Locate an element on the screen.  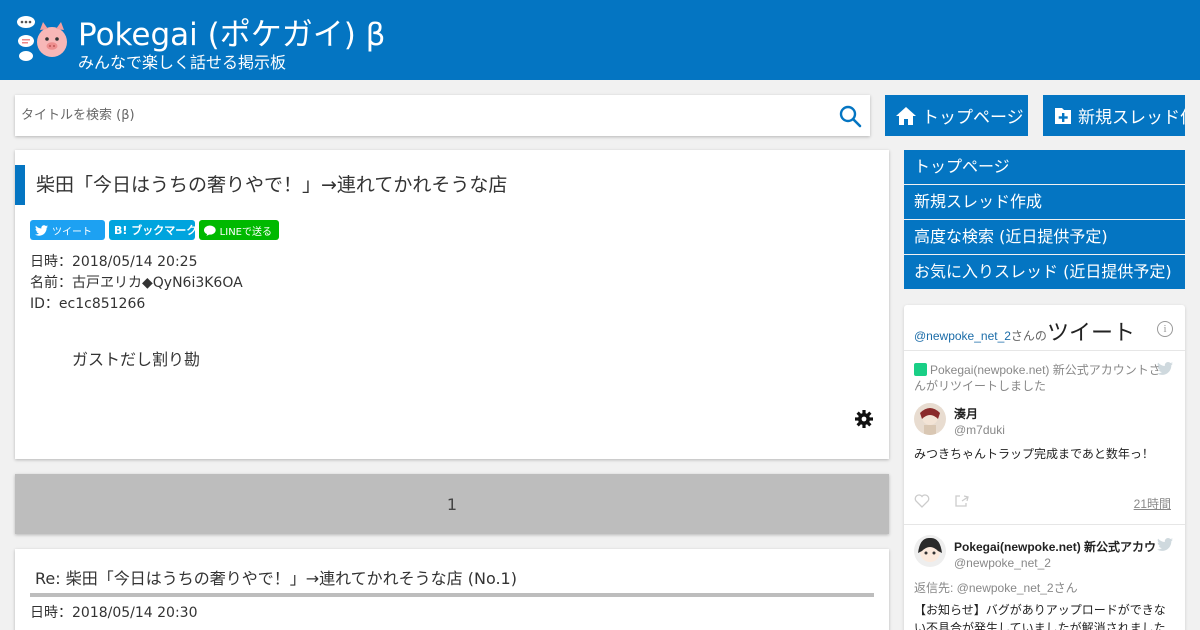
timeline-header: @newpoke_net_2さんのツイート is located at coordinates (1024, 331).